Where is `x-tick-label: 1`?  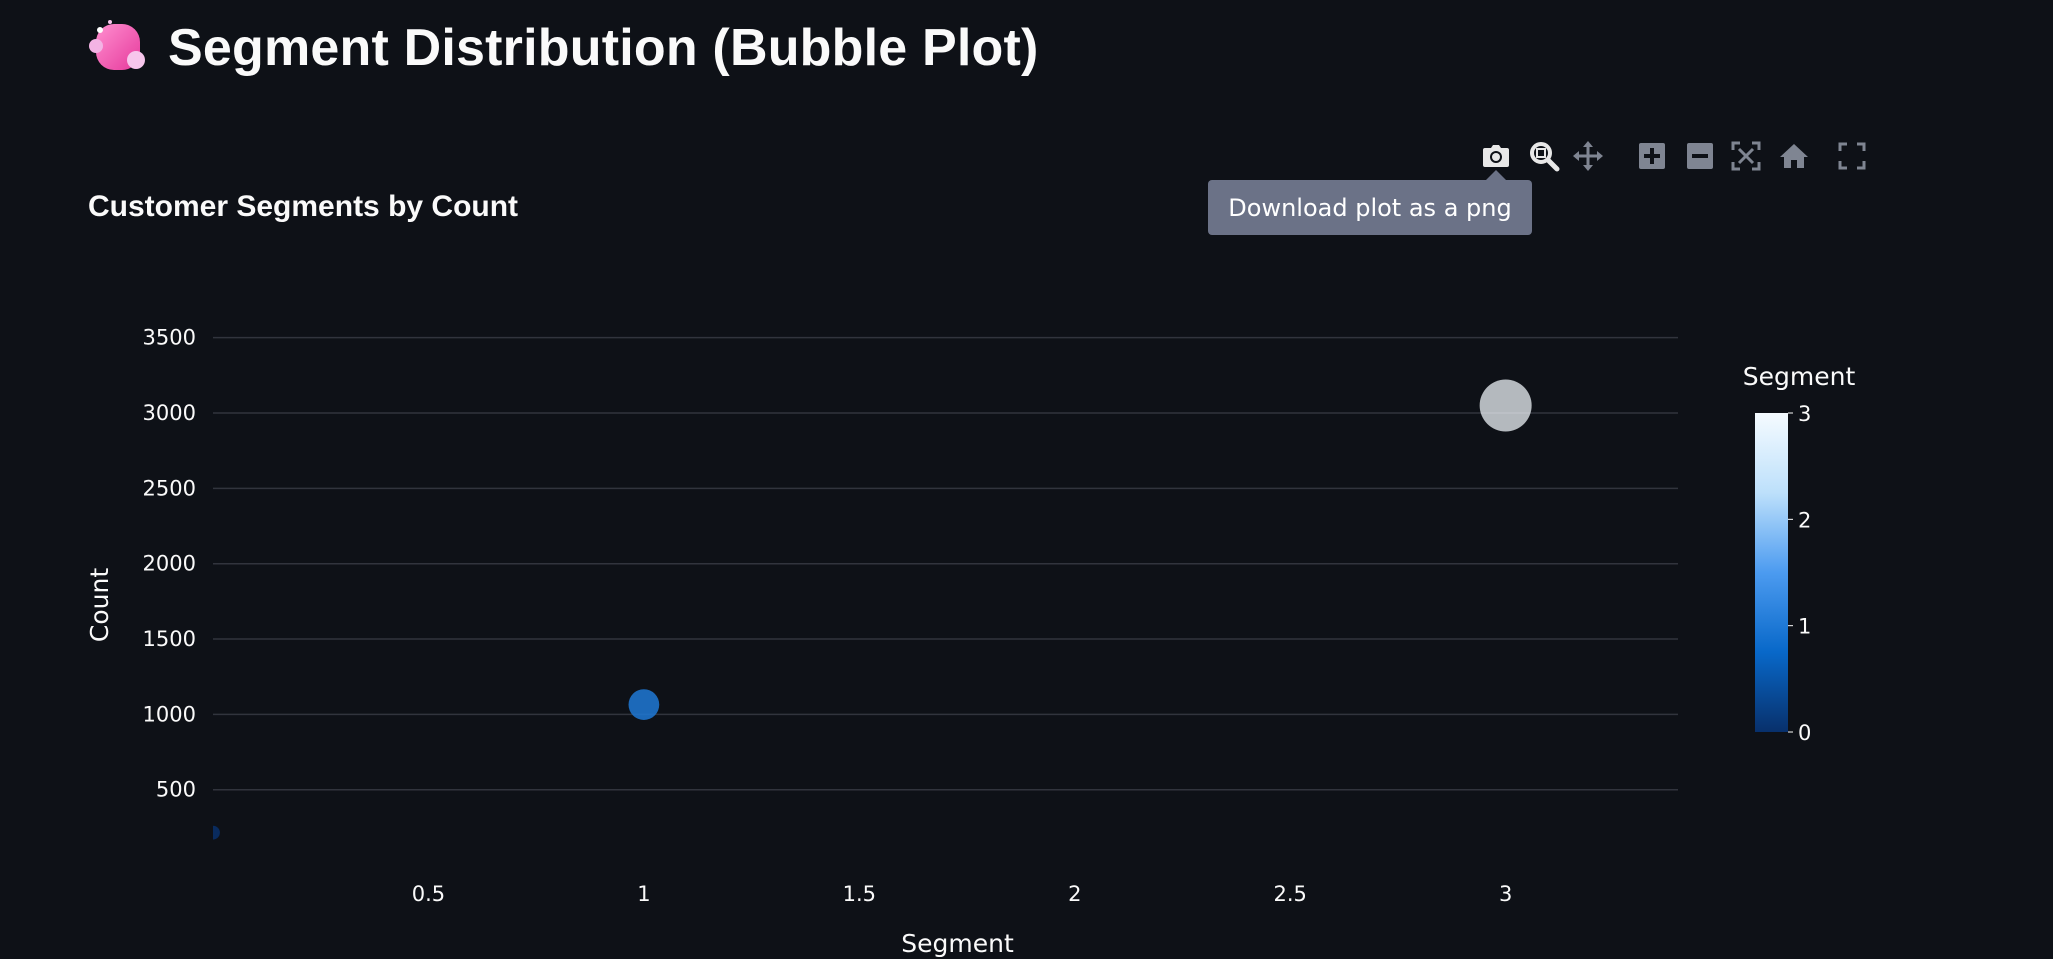 x-tick-label: 1 is located at coordinates (643, 894).